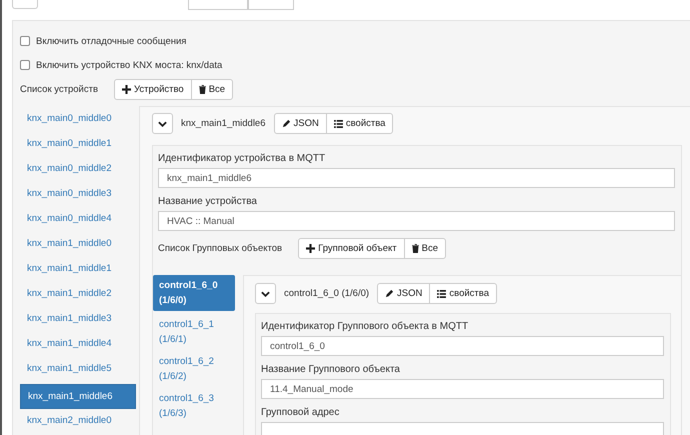 The image size is (690, 435). Describe the element at coordinates (78, 421) in the screenshot. I see `device-item: knx_main2_middle0` at that location.